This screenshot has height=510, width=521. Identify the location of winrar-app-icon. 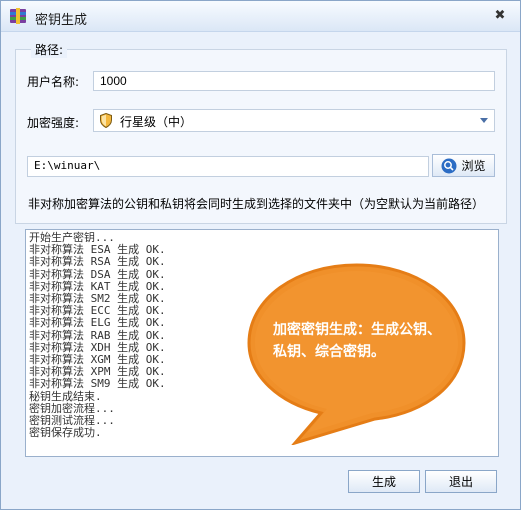
(18, 16).